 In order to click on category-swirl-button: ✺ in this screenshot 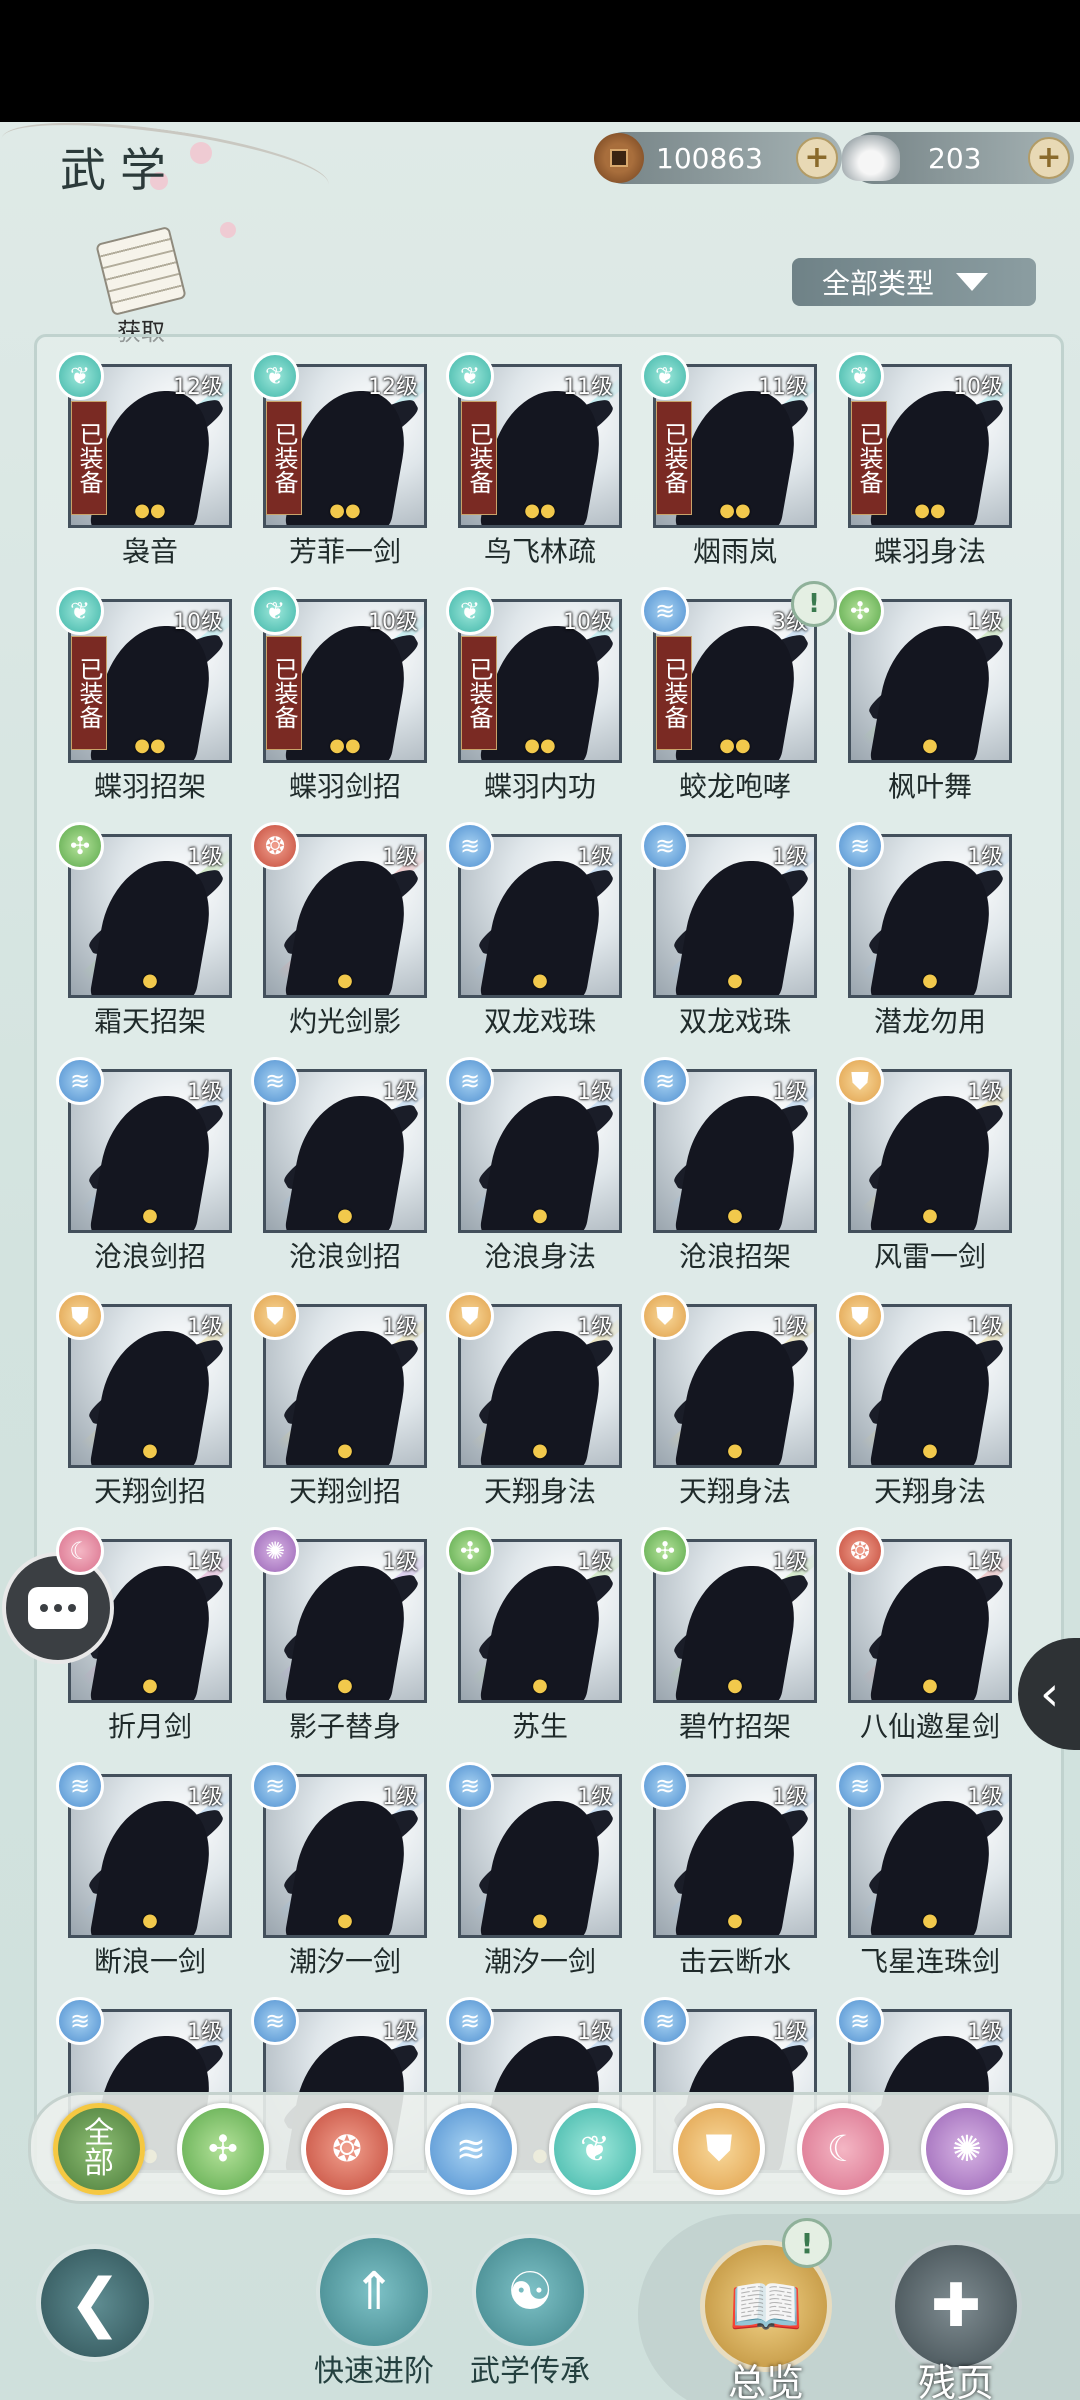, I will do `click(967, 2149)`.